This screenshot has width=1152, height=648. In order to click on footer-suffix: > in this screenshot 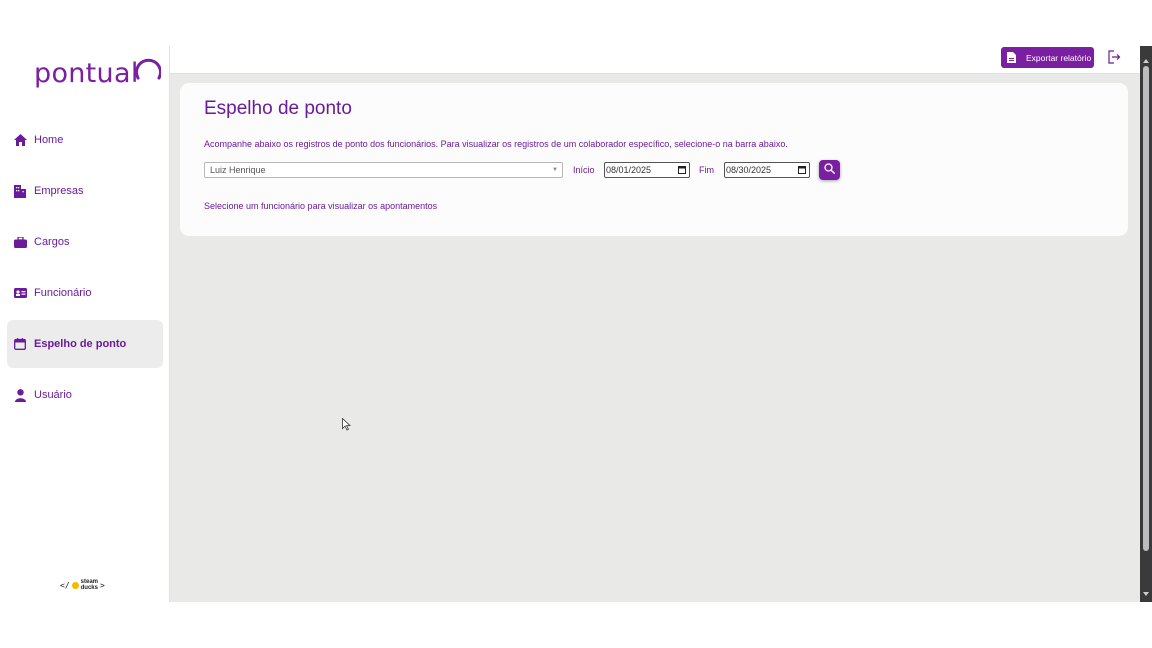, I will do `click(102, 585)`.